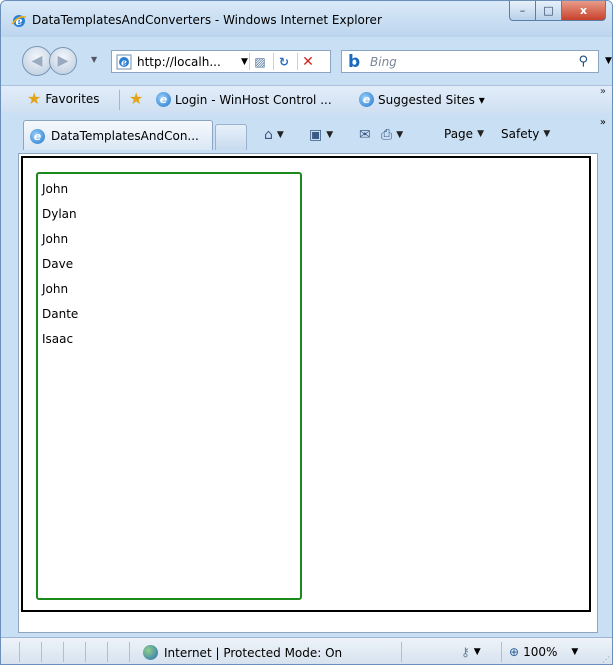 This screenshot has width=613, height=665. Describe the element at coordinates (459, 134) in the screenshot. I see `page-menu-label: Page` at that location.